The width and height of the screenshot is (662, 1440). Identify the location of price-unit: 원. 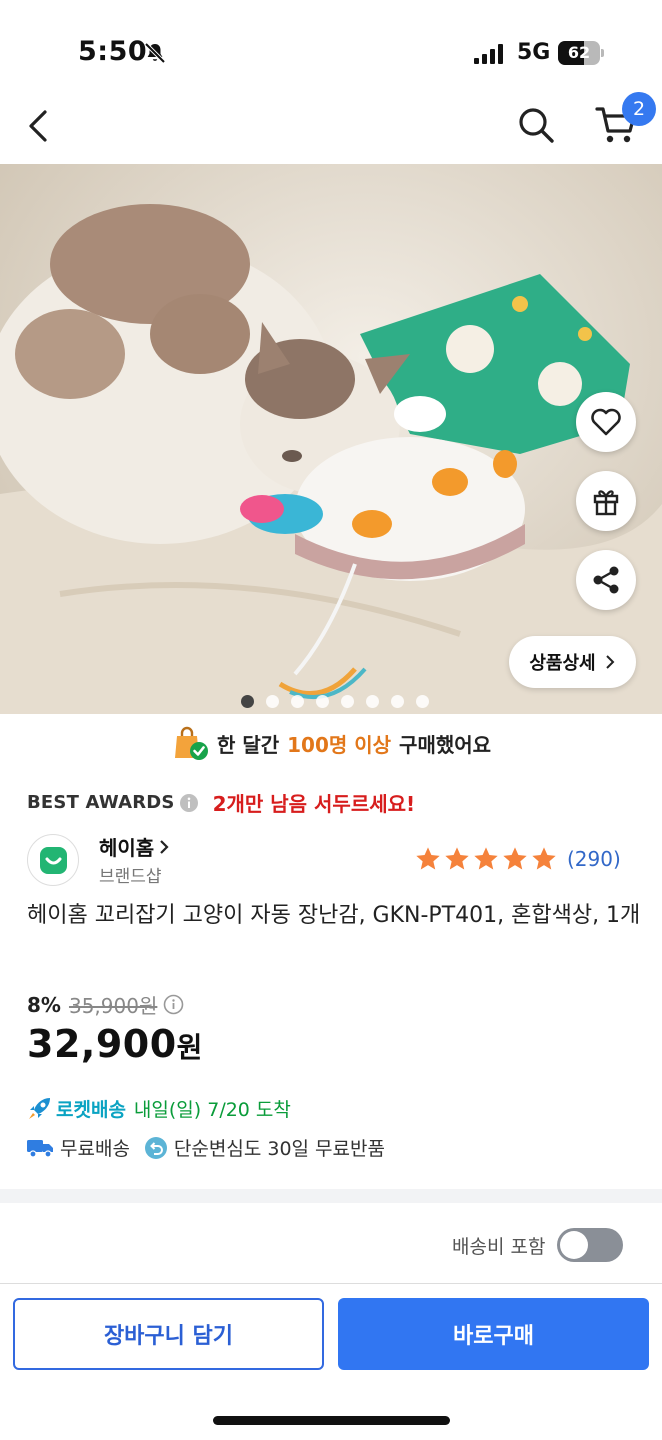
(189, 1047).